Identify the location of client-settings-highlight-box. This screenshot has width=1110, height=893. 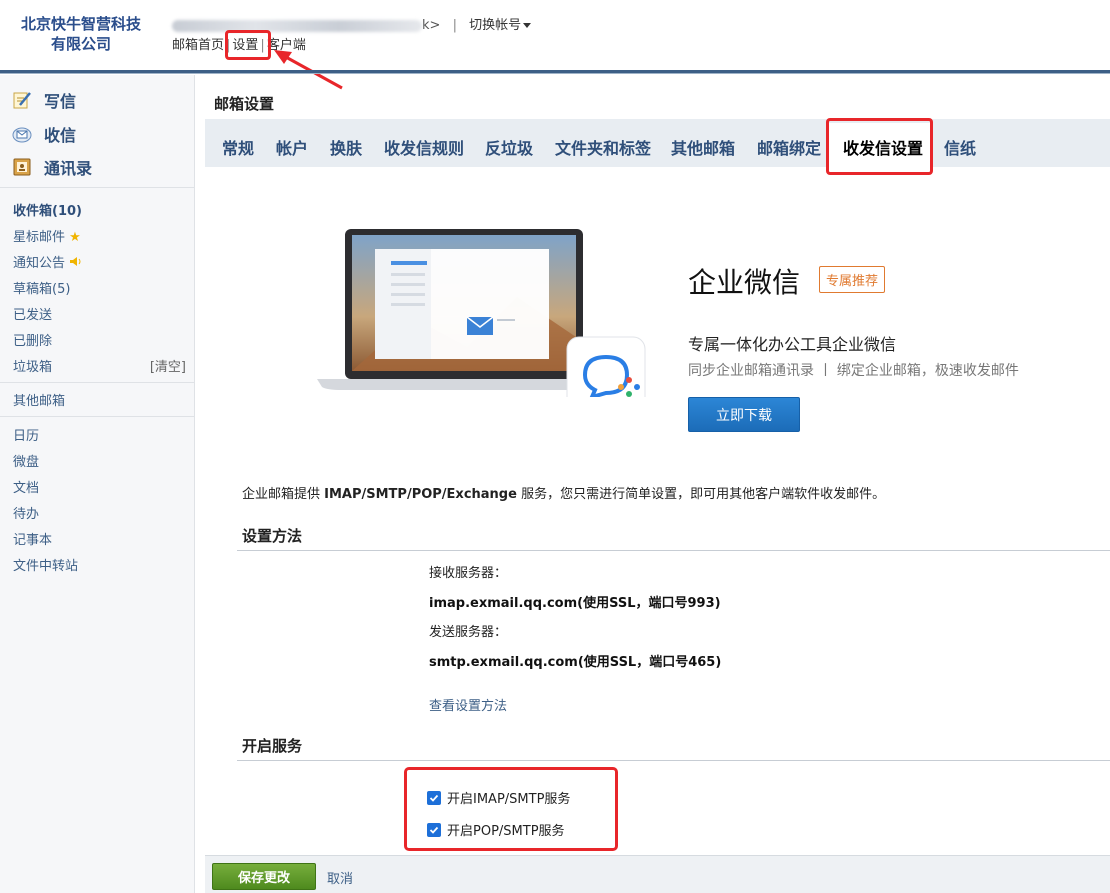
(879, 146).